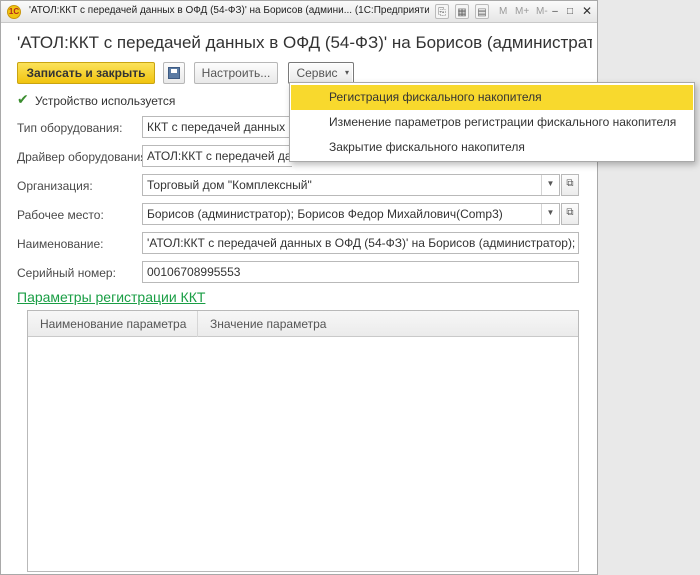 The image size is (700, 575). Describe the element at coordinates (360, 272) in the screenshot. I see `serial-number-field: 00106708995553` at that location.